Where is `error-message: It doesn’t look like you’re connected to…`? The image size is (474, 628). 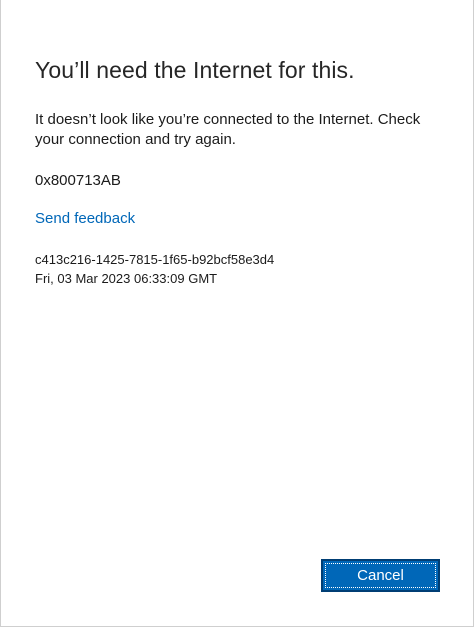 error-message: It doesn’t look like you’re connected to… is located at coordinates (228, 129).